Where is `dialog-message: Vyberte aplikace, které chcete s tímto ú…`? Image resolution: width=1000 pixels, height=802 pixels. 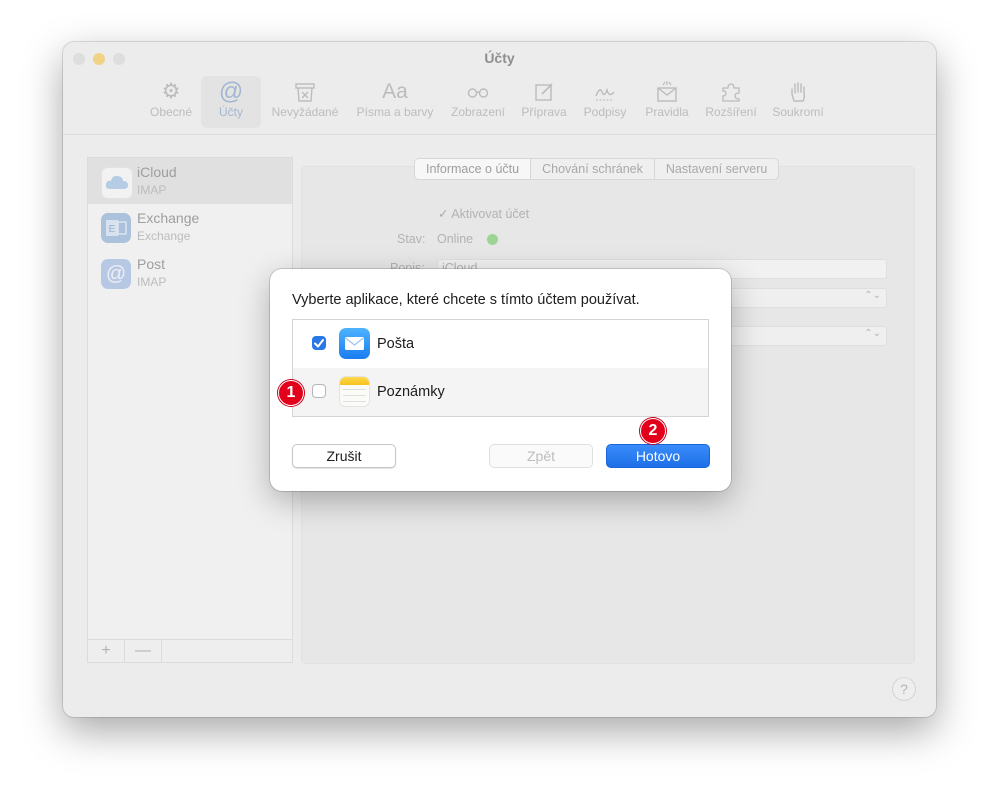
dialog-message: Vyberte aplikace, které chcete s tímto ú… is located at coordinates (466, 300).